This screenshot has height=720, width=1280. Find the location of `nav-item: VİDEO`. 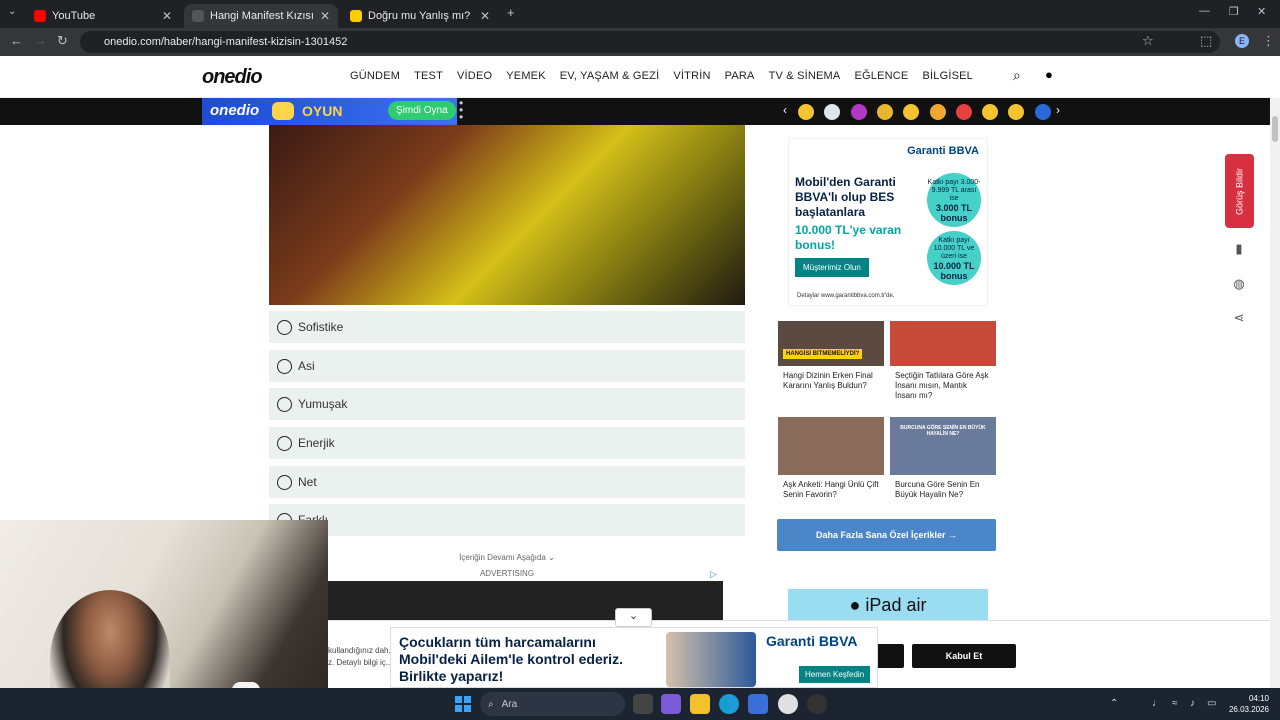

nav-item: VİDEO is located at coordinates (474, 76).